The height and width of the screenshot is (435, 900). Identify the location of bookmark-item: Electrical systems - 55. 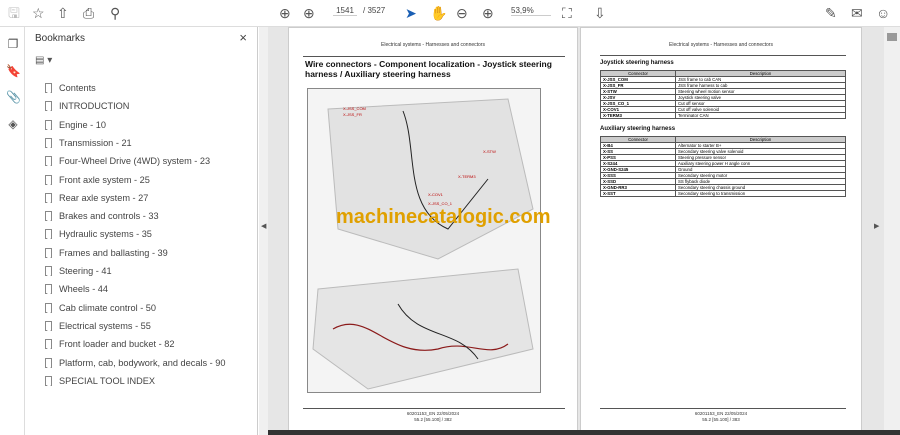
(98, 326).